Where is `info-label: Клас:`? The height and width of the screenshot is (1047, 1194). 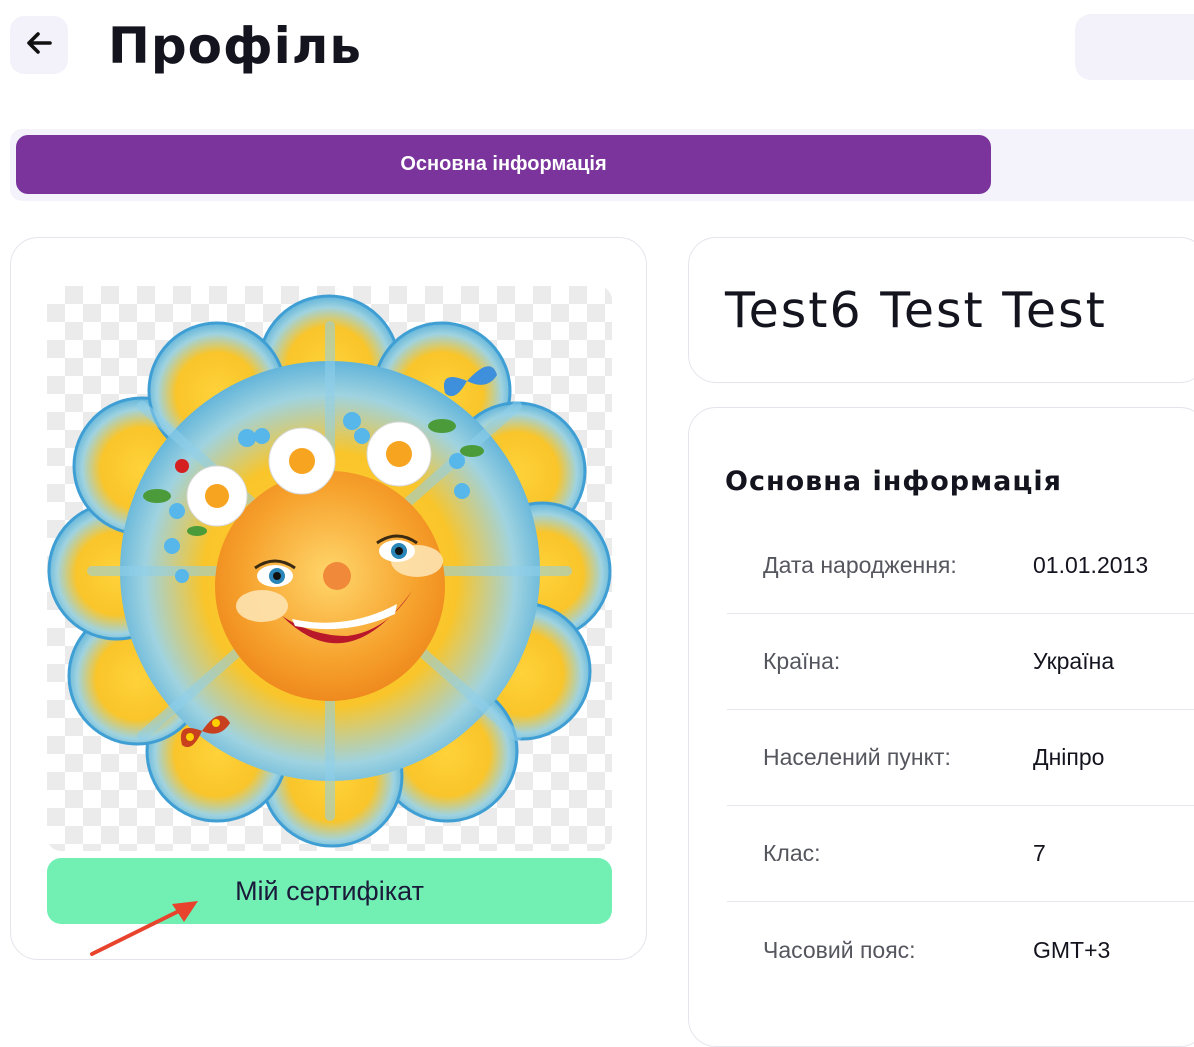
info-label: Клас: is located at coordinates (792, 853).